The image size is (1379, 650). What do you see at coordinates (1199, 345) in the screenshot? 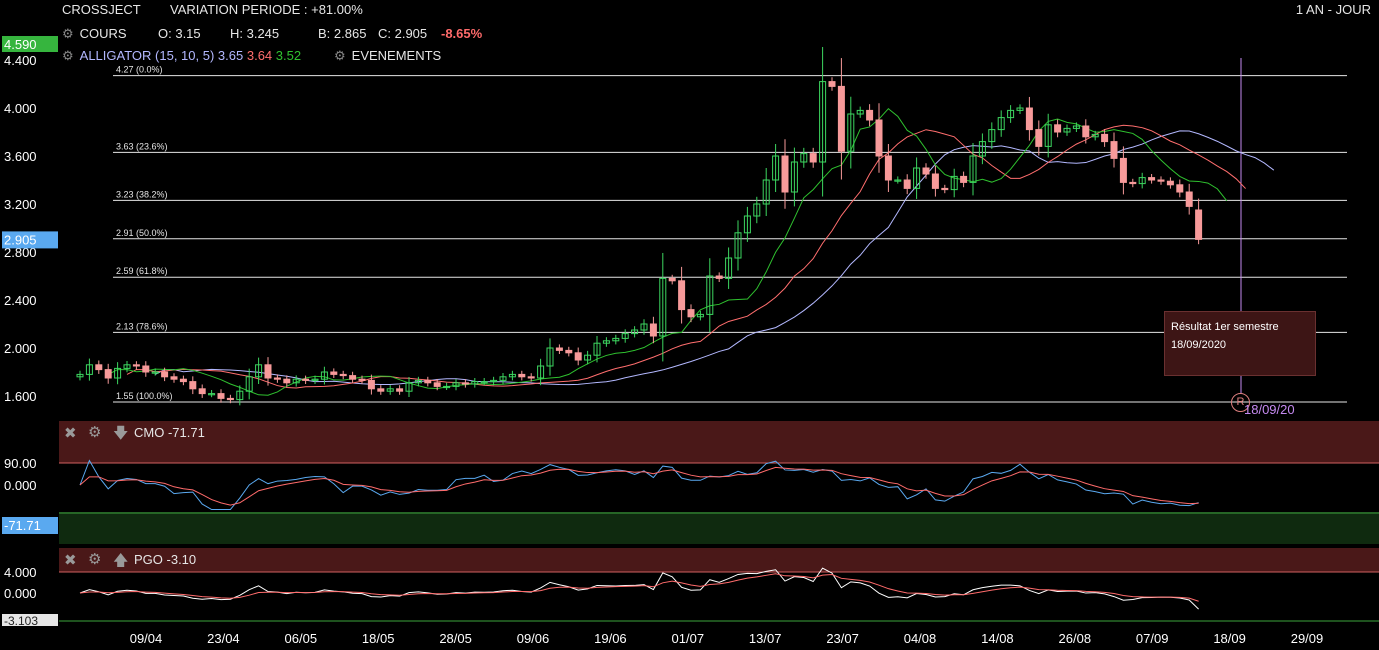
I see `event-date: 18/09/2020` at bounding box center [1199, 345].